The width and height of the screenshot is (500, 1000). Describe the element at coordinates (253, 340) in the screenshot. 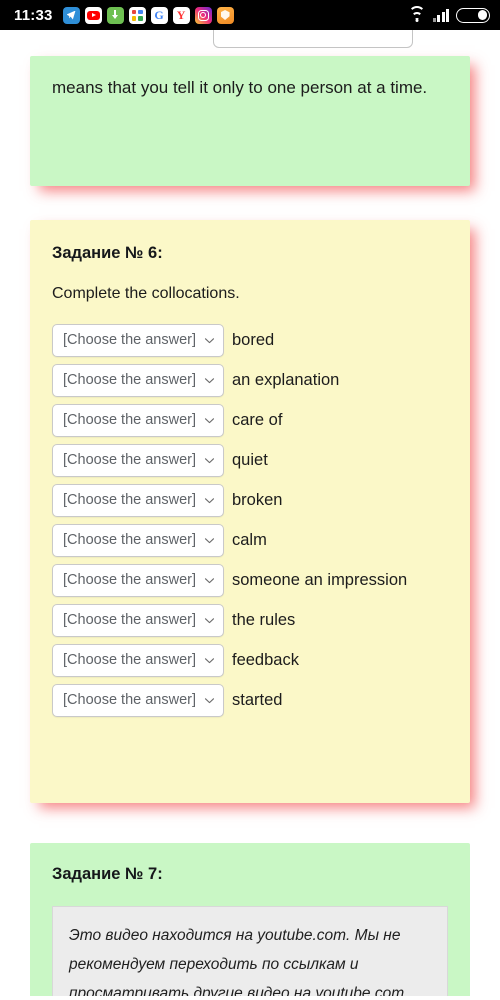

I see `collocation-label: bored` at that location.